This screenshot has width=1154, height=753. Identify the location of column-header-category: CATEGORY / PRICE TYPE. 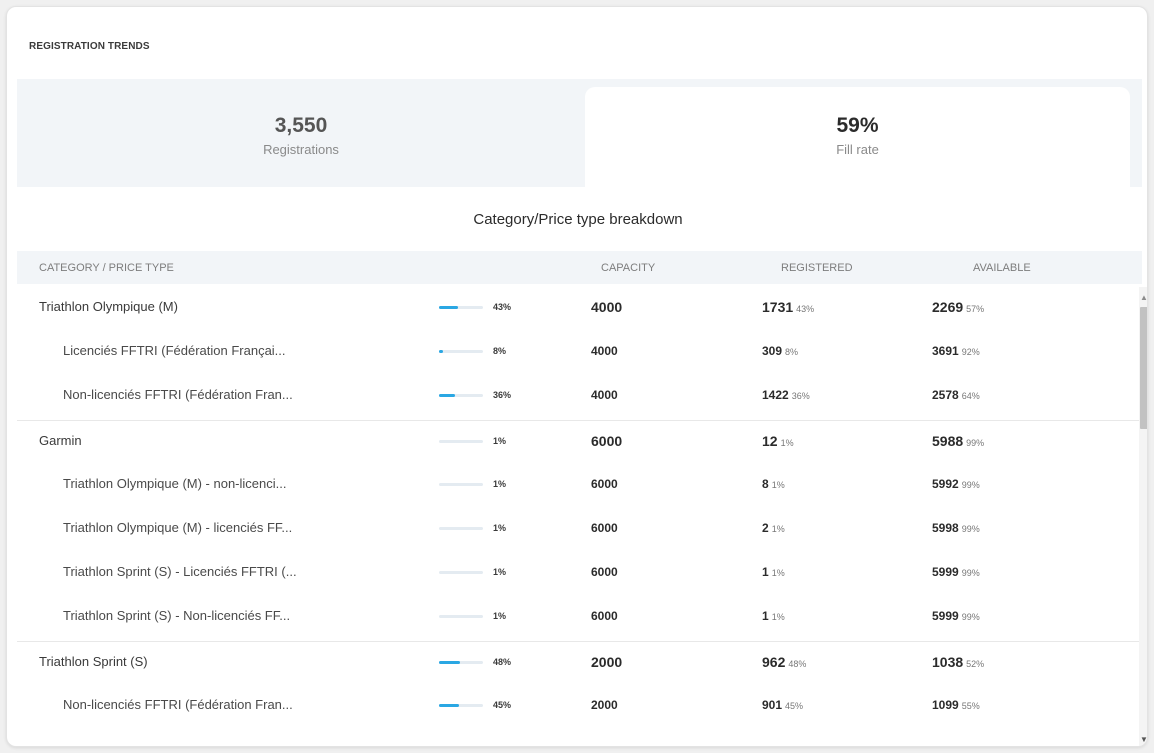
(106, 268).